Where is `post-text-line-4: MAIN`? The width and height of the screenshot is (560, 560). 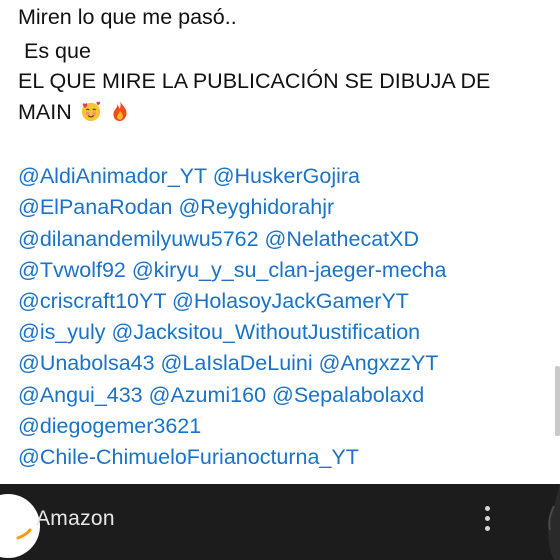
post-text-line-4: MAIN is located at coordinates (74, 113).